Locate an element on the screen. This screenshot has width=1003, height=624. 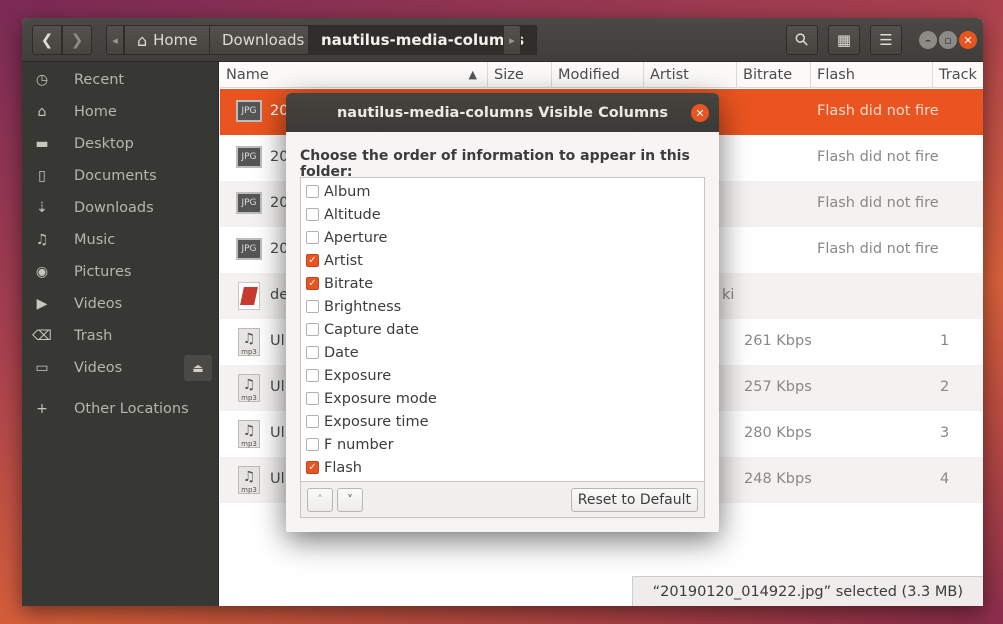
sidebar-item-home: ⌂ Home is located at coordinates (120, 112).